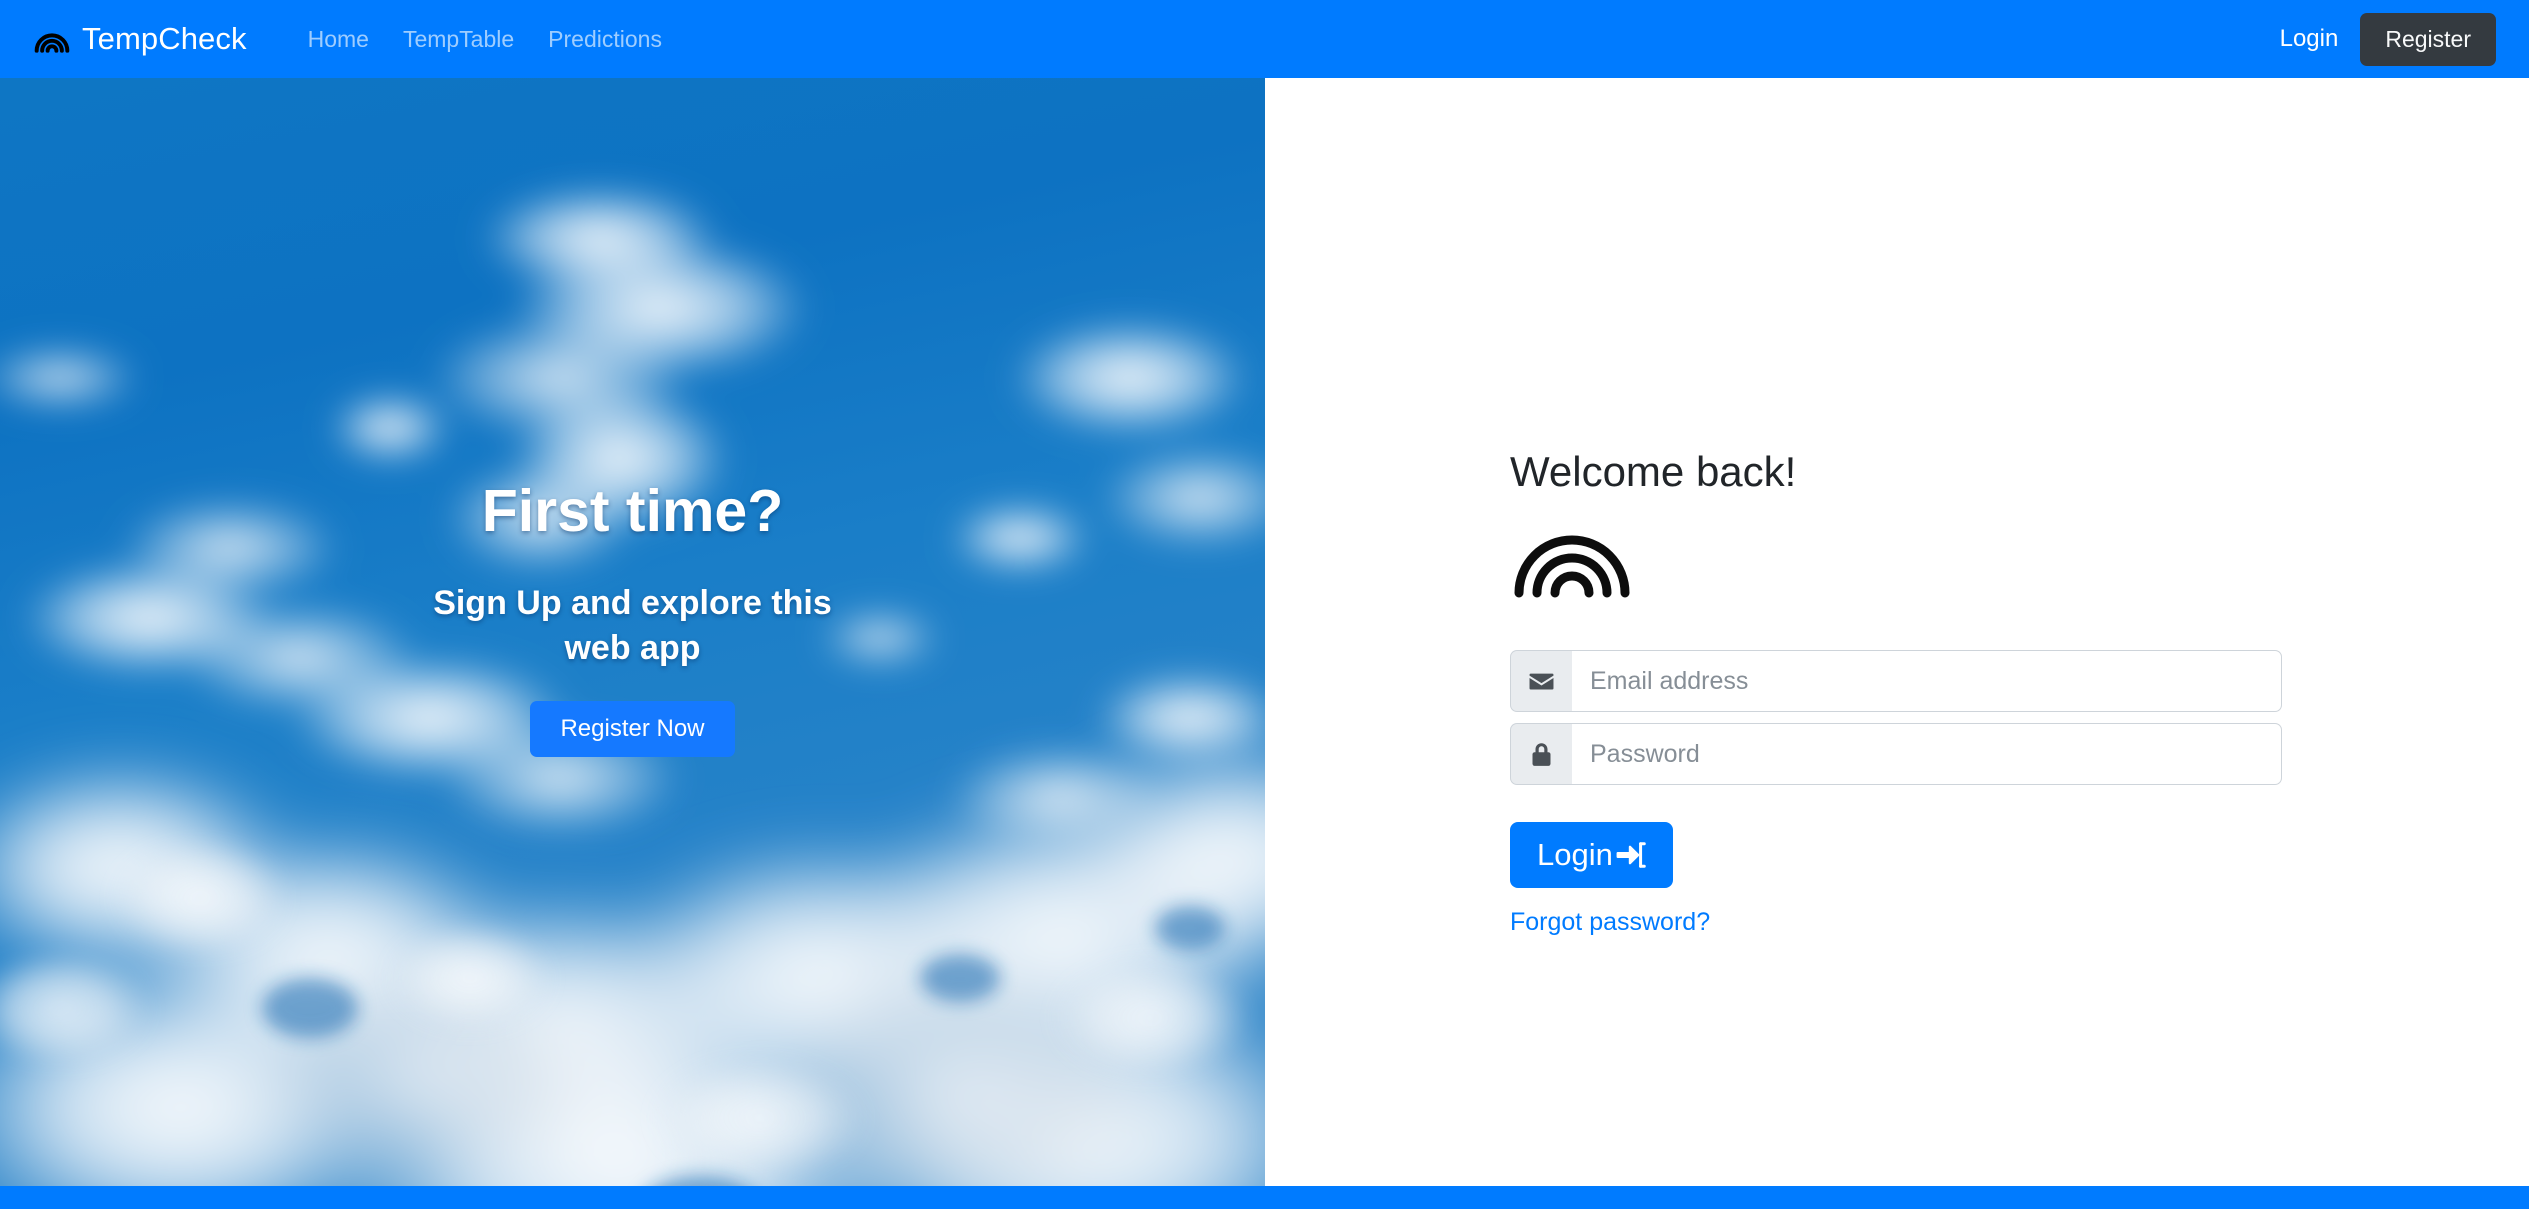 The height and width of the screenshot is (1209, 2529). I want to click on password-addon, so click(1541, 754).